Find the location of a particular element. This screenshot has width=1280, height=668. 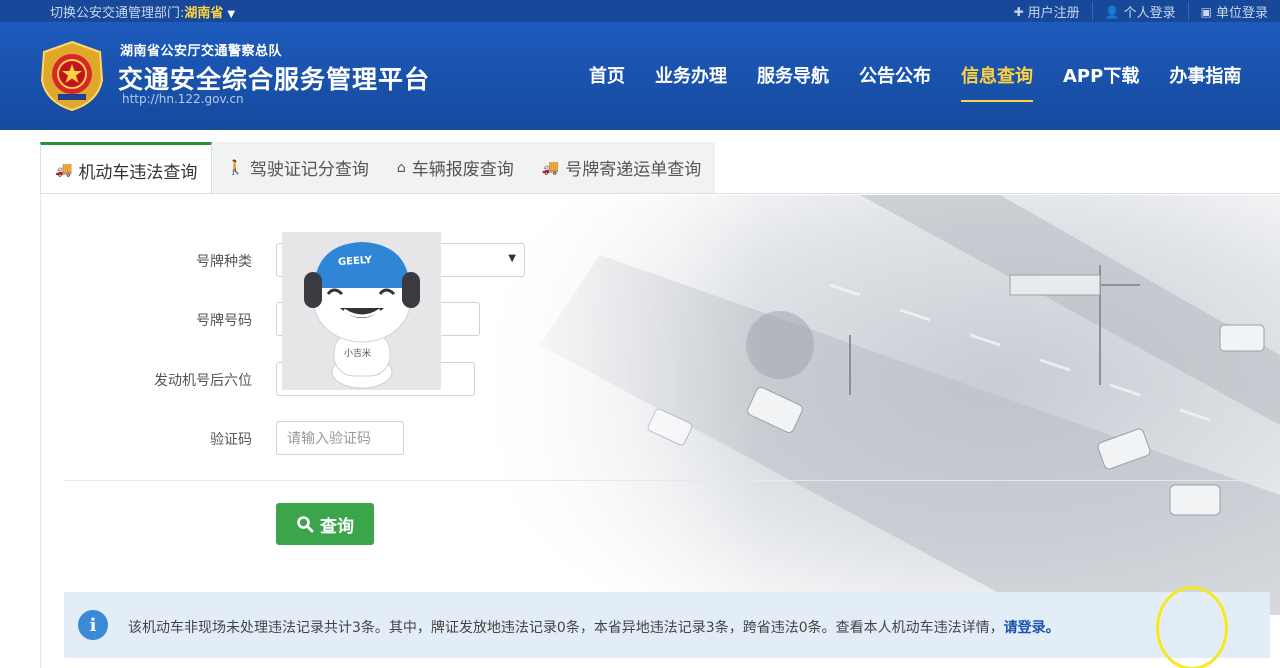

search-icon is located at coordinates (305, 524).